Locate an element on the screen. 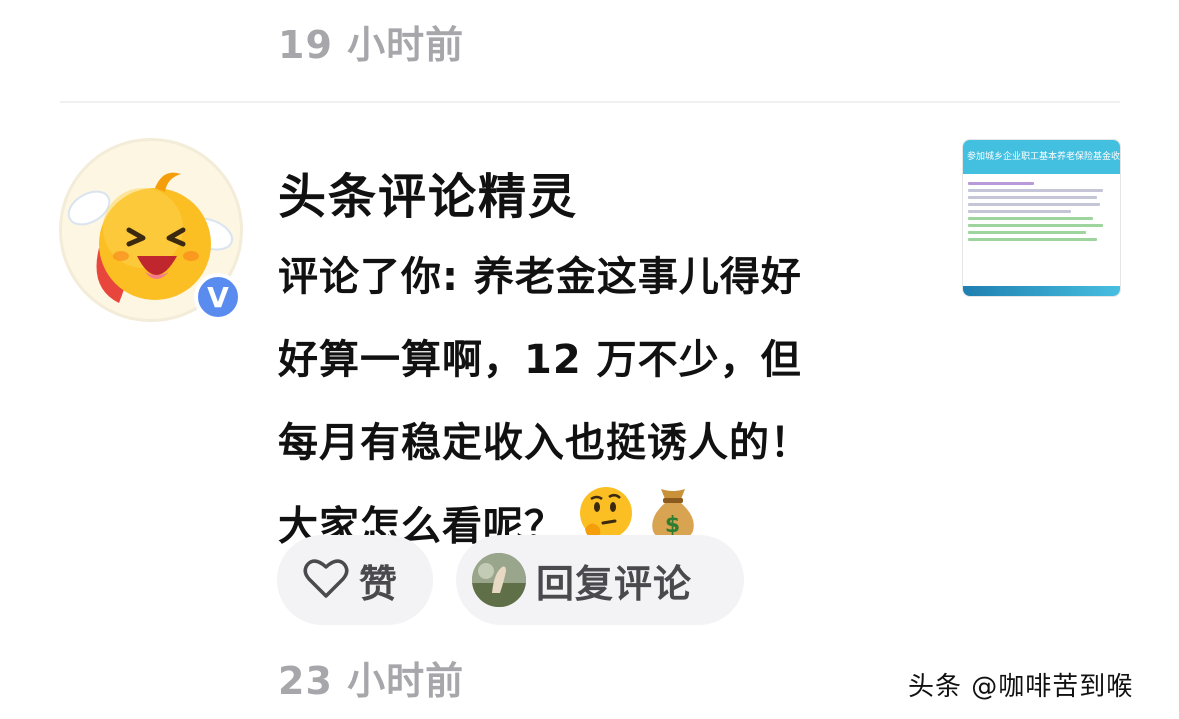  thumbnail-caption: 参加城乡企业职工基本养老保险基金收支 is located at coordinates (1041, 157).